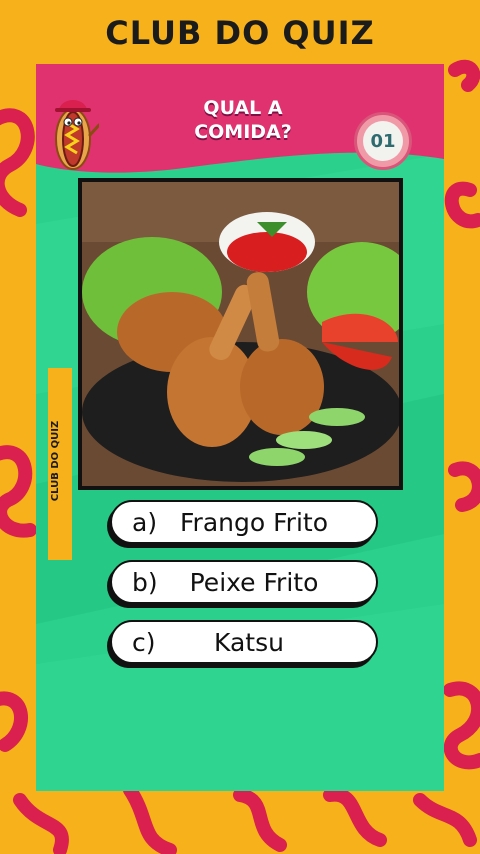 The width and height of the screenshot is (480, 854). What do you see at coordinates (77, 135) in the screenshot?
I see `hotdog-mascot-icon` at bounding box center [77, 135].